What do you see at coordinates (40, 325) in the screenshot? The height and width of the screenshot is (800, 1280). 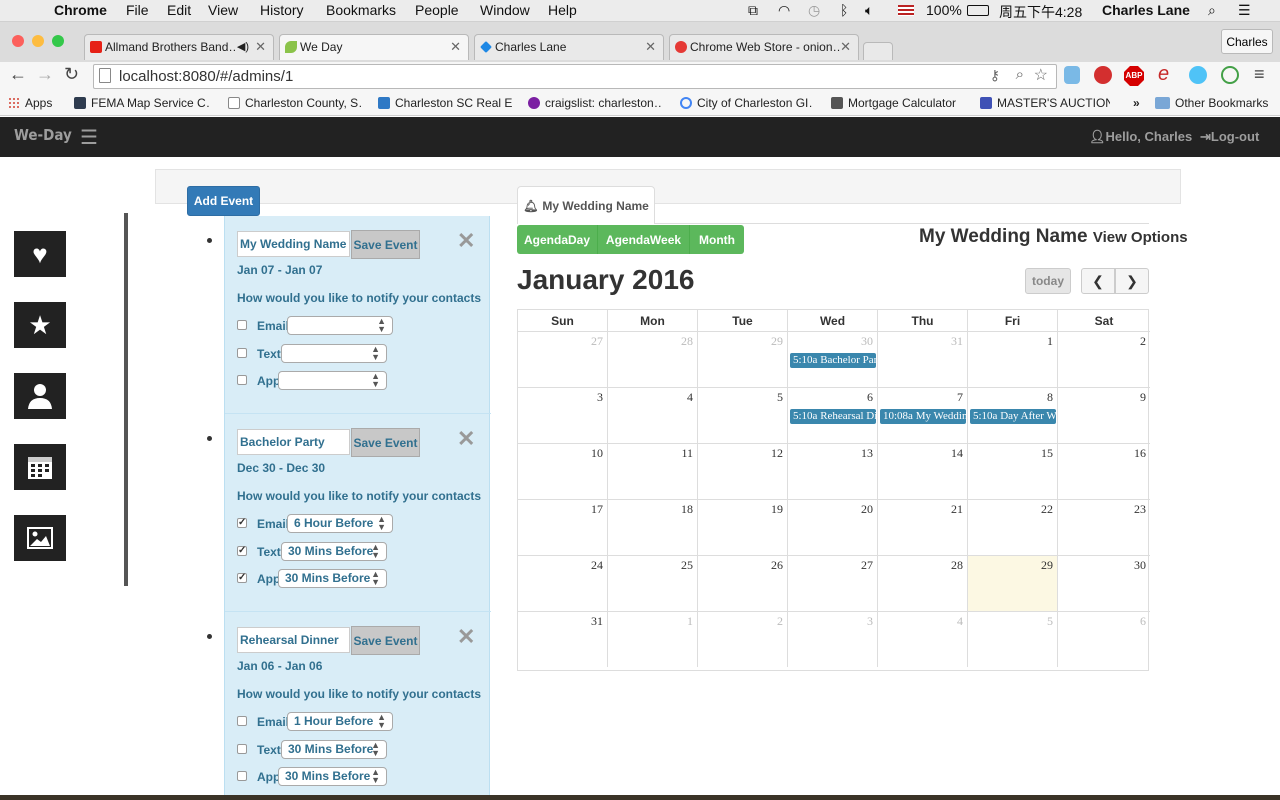 I see `sidebar-starred: ★` at bounding box center [40, 325].